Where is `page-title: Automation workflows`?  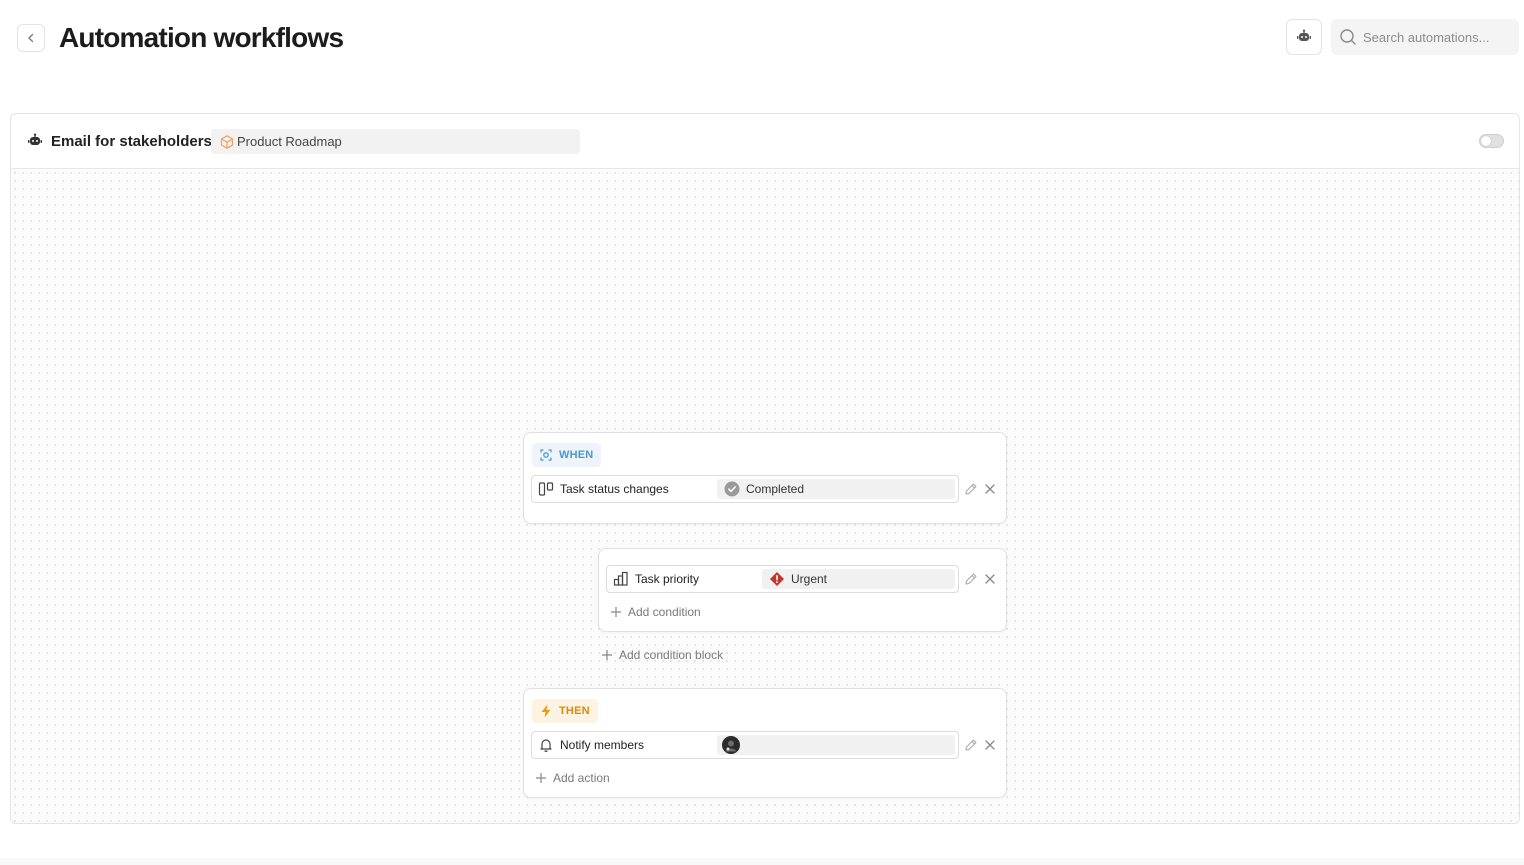
page-title: Automation workflows is located at coordinates (201, 37).